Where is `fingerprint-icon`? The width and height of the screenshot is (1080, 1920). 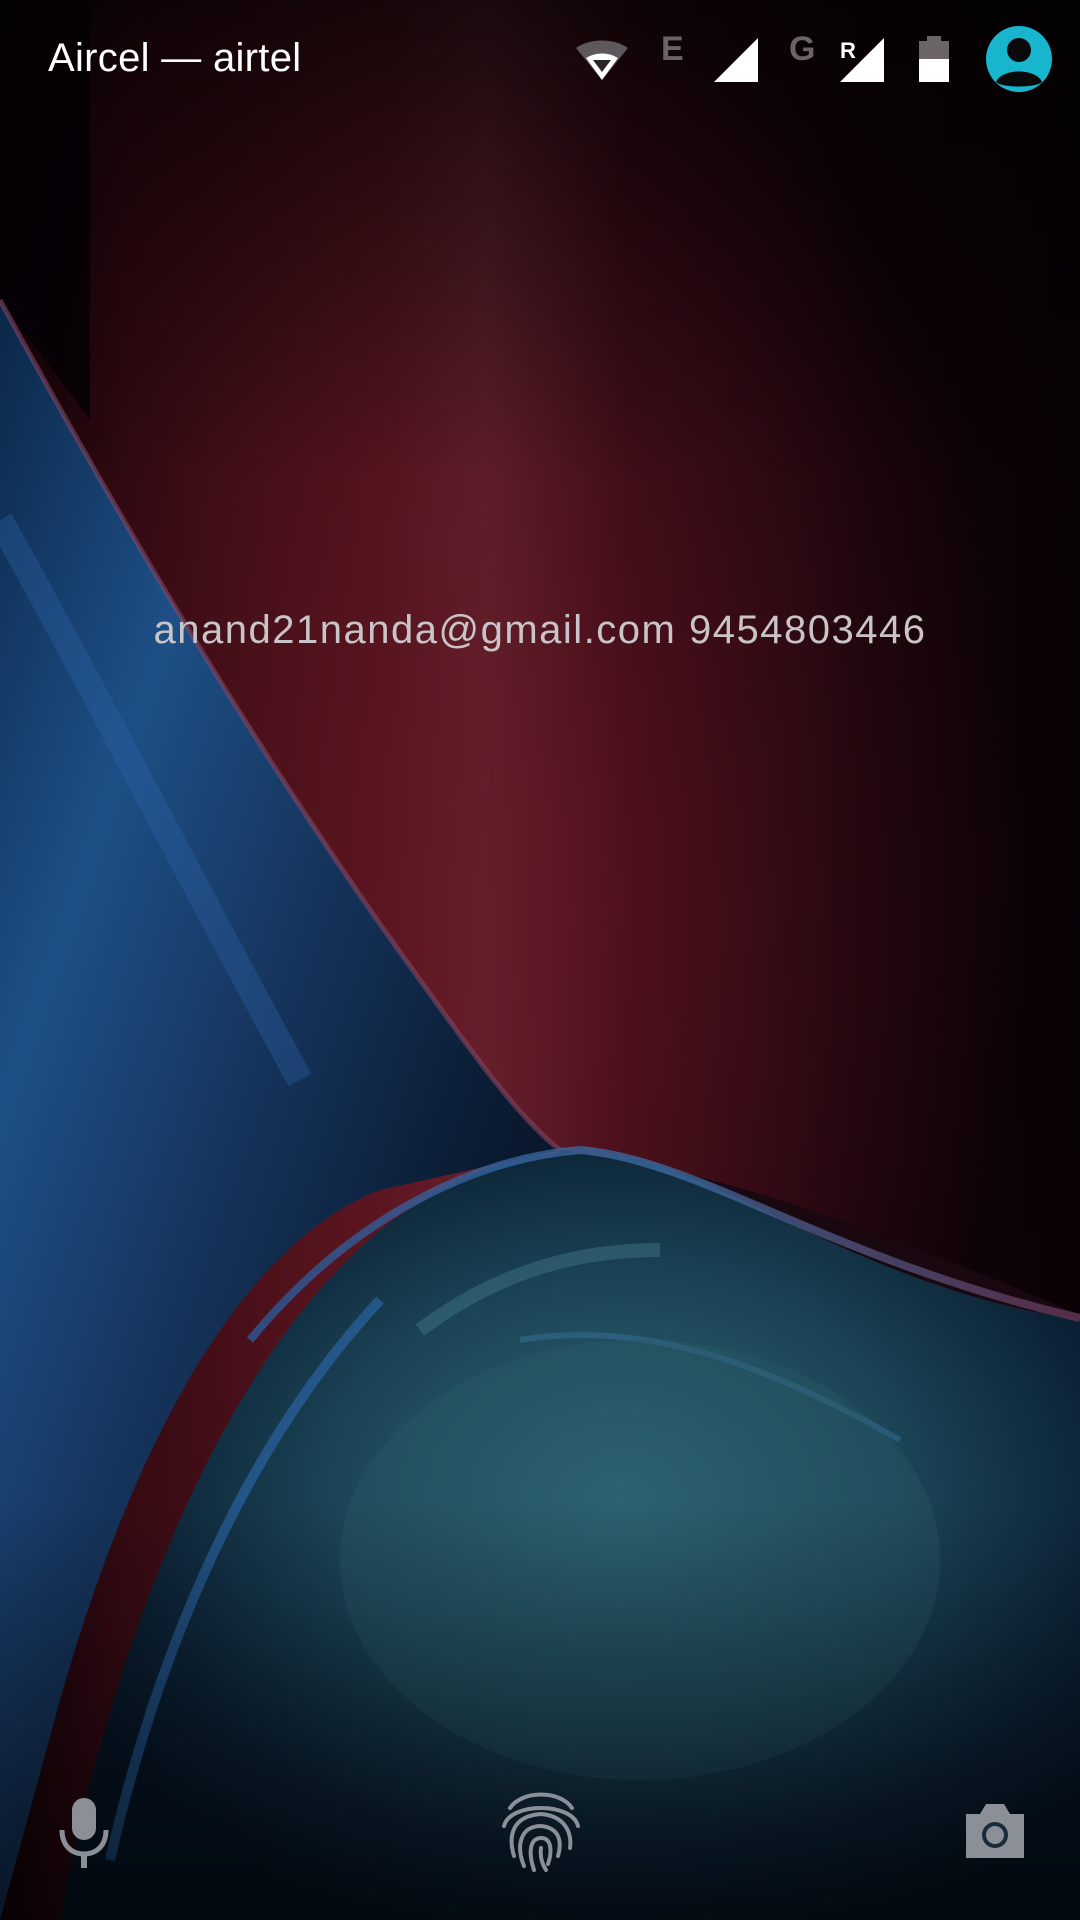 fingerprint-icon is located at coordinates (541, 1829).